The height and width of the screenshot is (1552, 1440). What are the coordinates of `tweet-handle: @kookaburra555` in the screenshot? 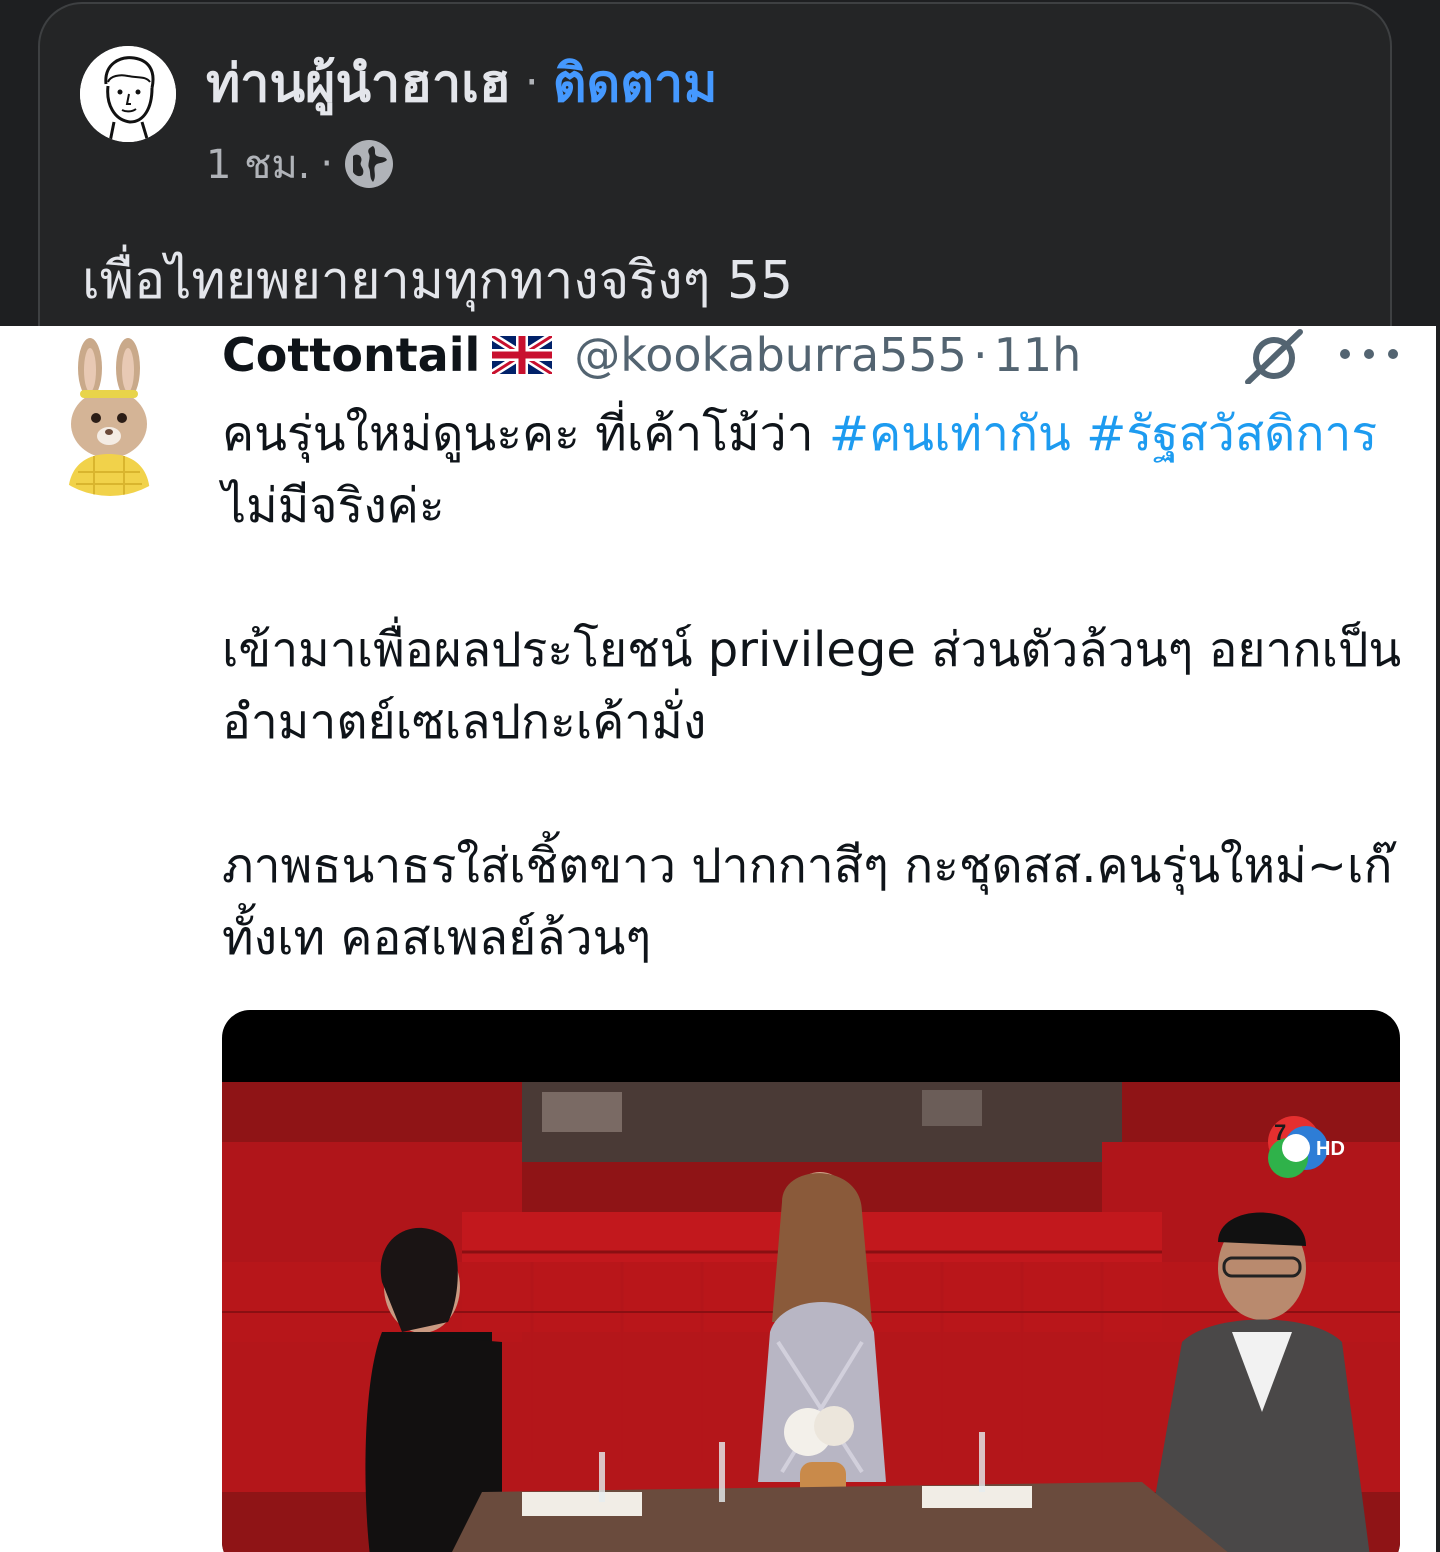 It's located at (770, 355).